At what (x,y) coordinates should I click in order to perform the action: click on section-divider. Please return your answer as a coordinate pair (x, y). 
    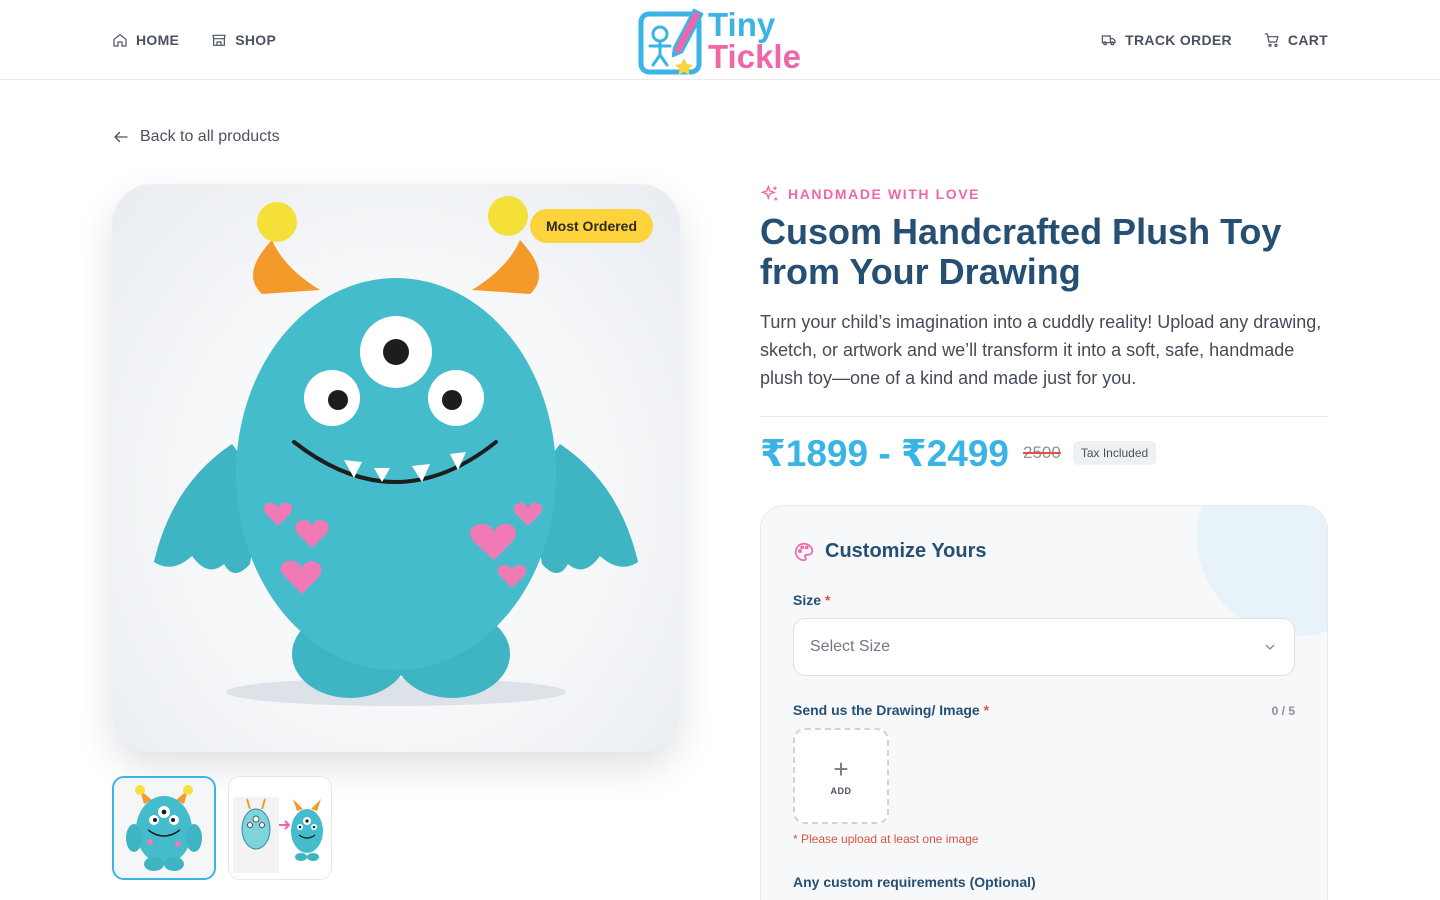
    Looking at the image, I should click on (1044, 416).